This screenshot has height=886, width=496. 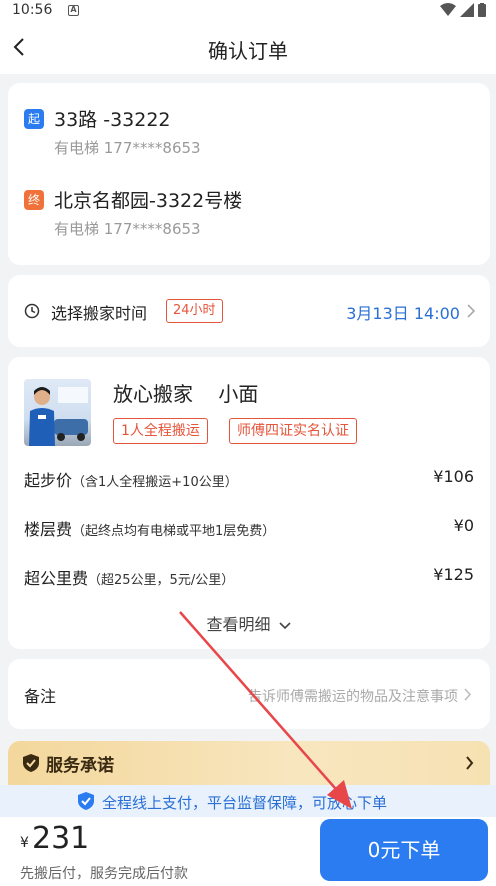 What do you see at coordinates (453, 476) in the screenshot?
I see `fee-amount: ¥106` at bounding box center [453, 476].